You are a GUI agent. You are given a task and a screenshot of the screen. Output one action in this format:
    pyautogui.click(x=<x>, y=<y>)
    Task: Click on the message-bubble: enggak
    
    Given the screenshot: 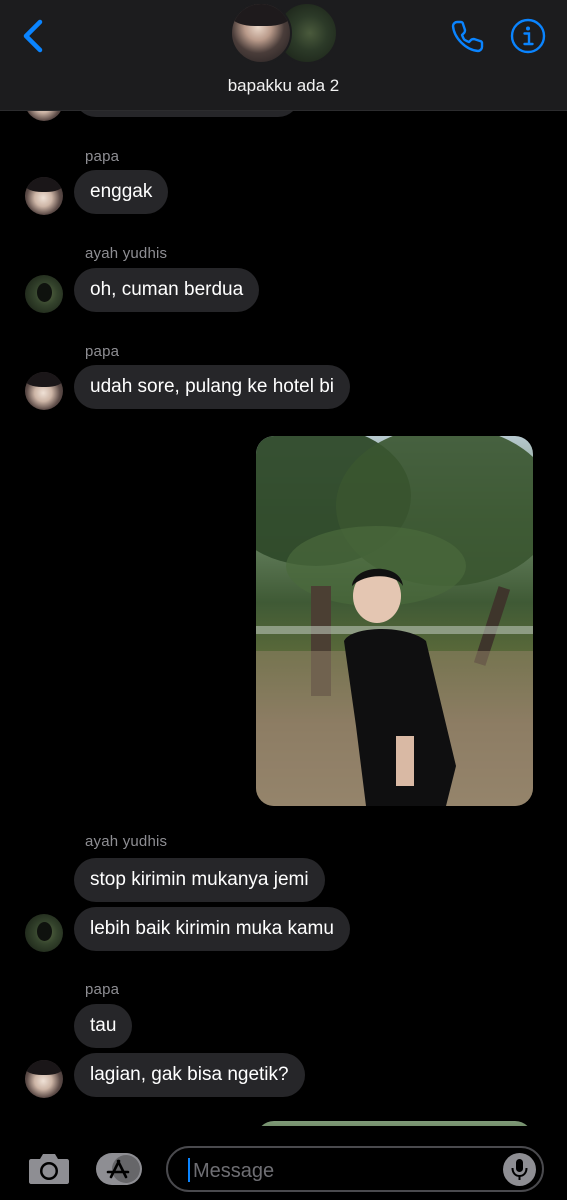 What is the action you would take?
    pyautogui.click(x=121, y=192)
    